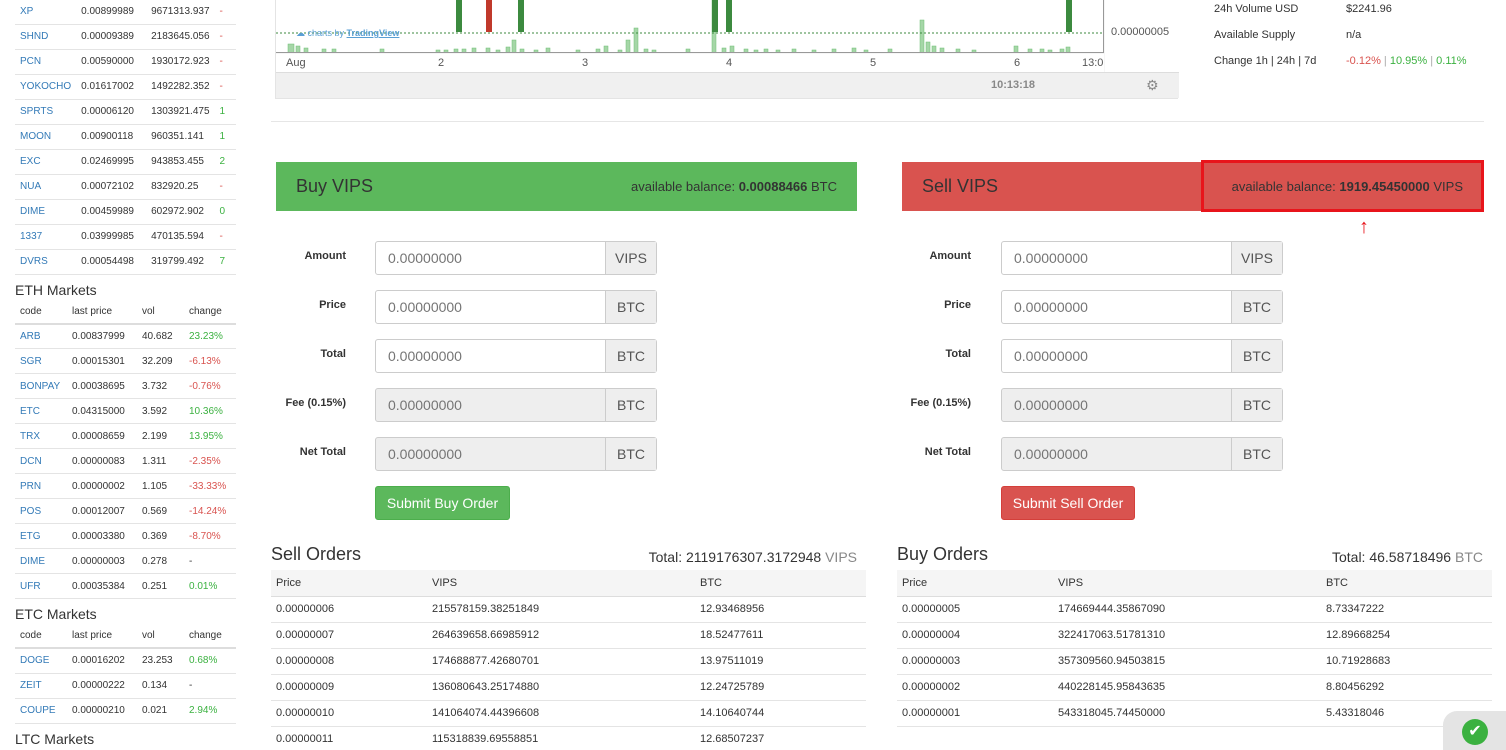  What do you see at coordinates (41, 386) in the screenshot?
I see `market-code: BONPAY` at bounding box center [41, 386].